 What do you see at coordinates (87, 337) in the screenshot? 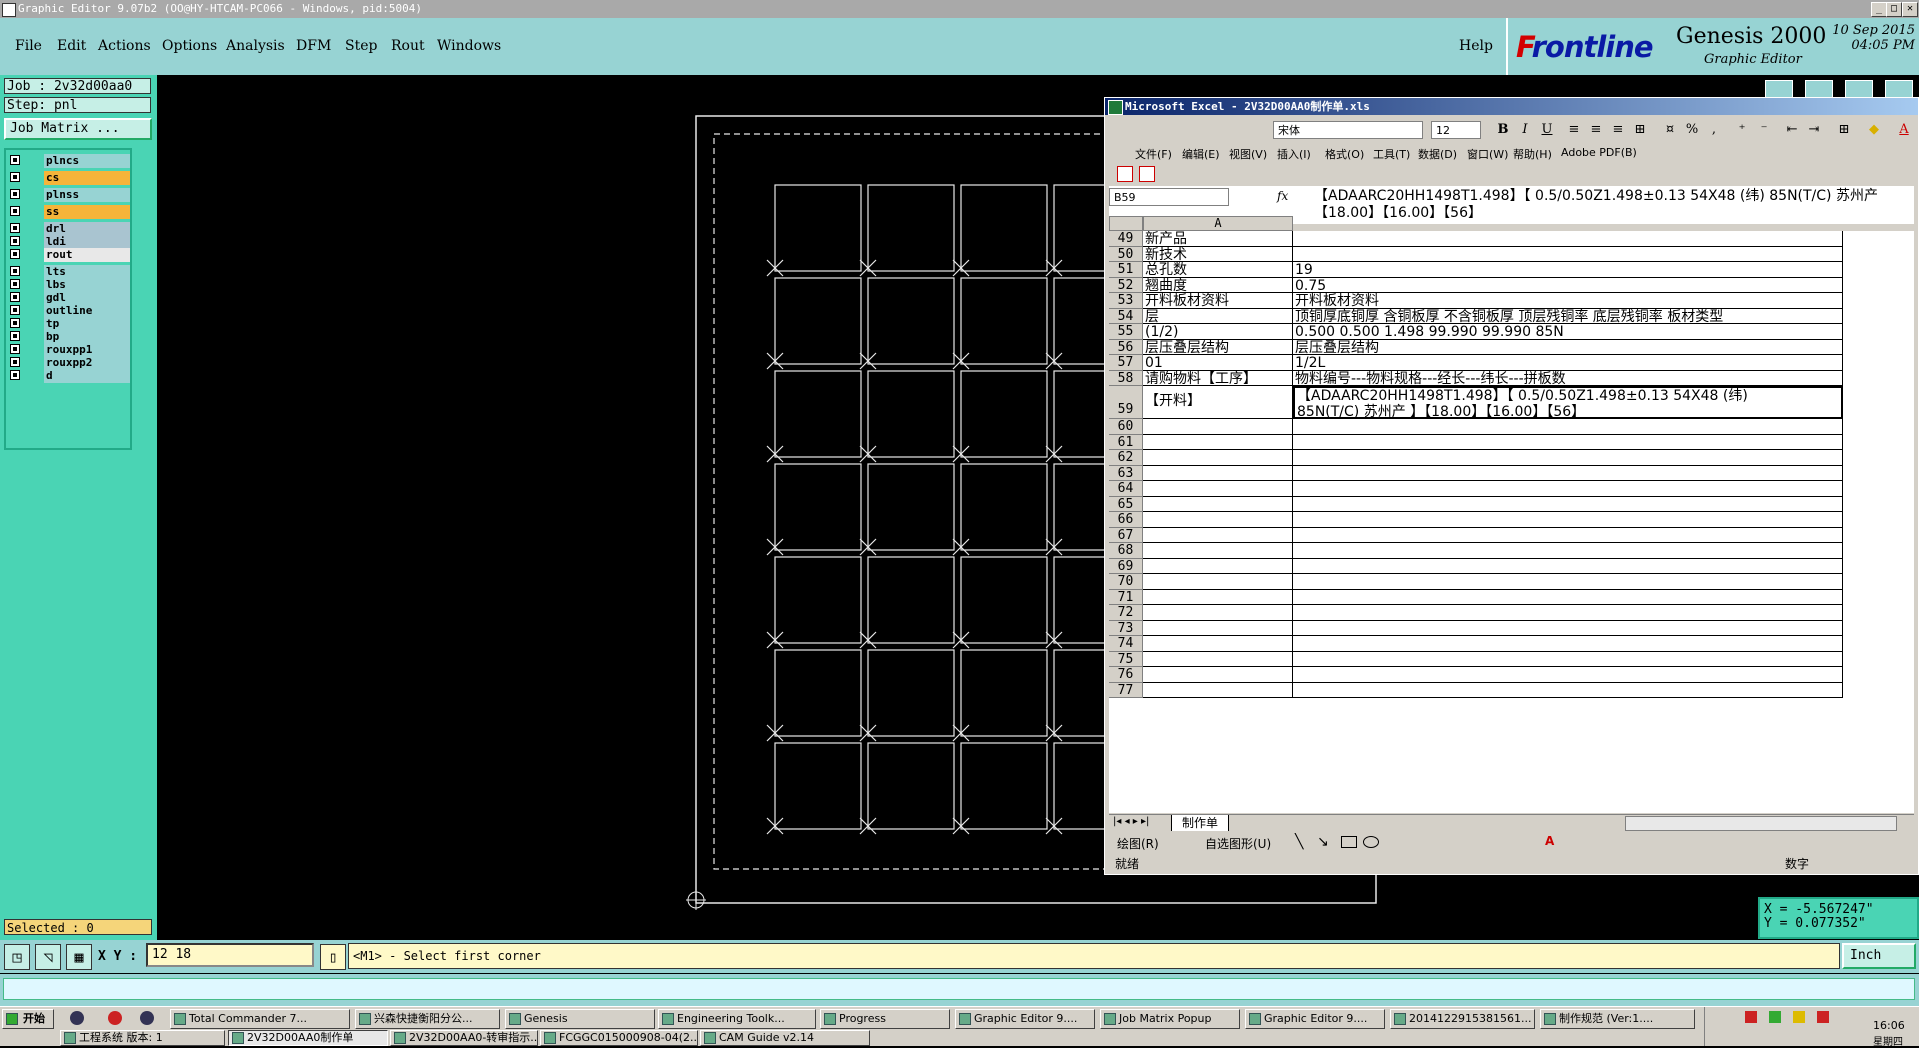
I see `layer-name: bp` at bounding box center [87, 337].